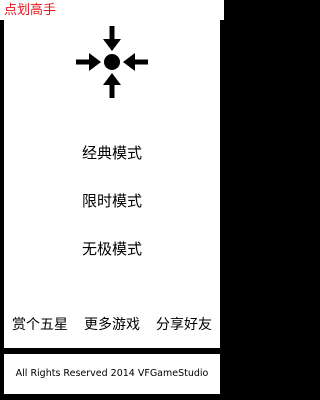 Image resolution: width=320 pixels, height=400 pixels. Describe the element at coordinates (112, 62) in the screenshot. I see `arrows-converging-to-dot-icon` at that location.